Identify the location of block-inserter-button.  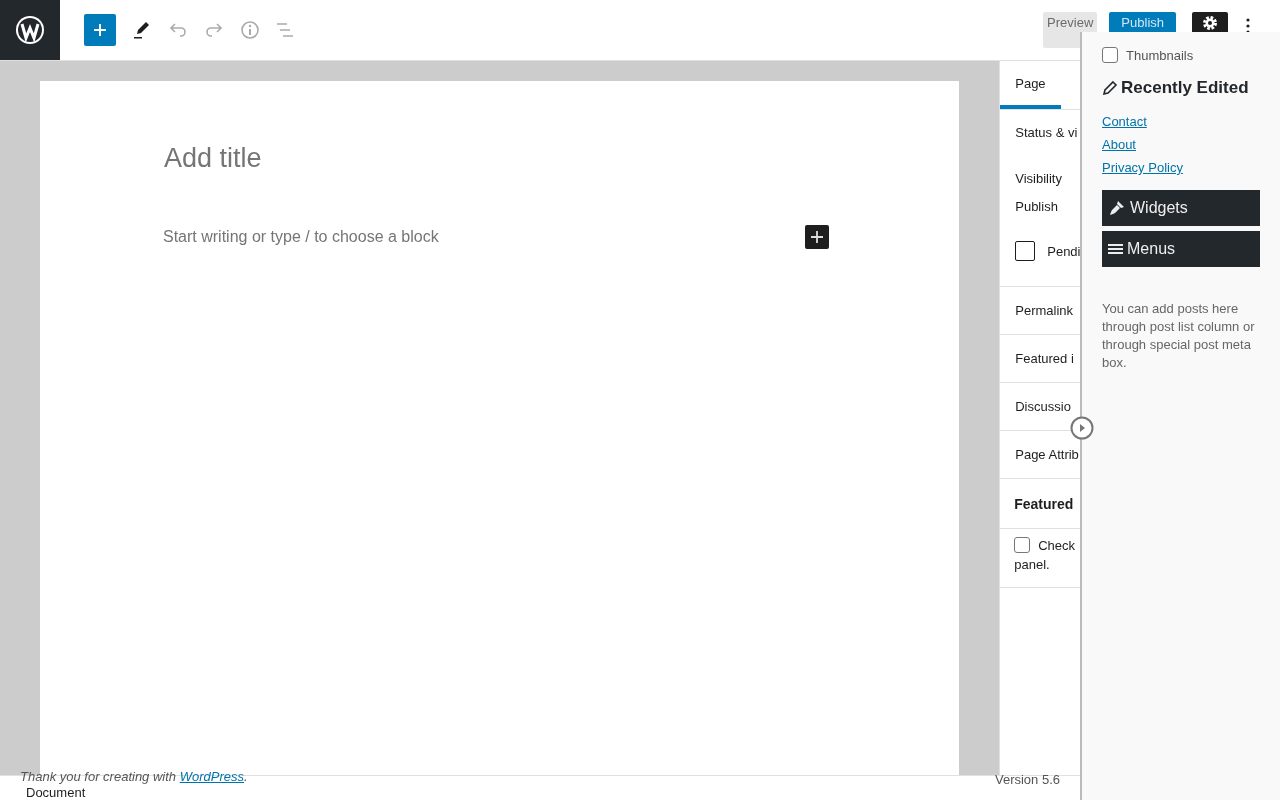
(817, 237).